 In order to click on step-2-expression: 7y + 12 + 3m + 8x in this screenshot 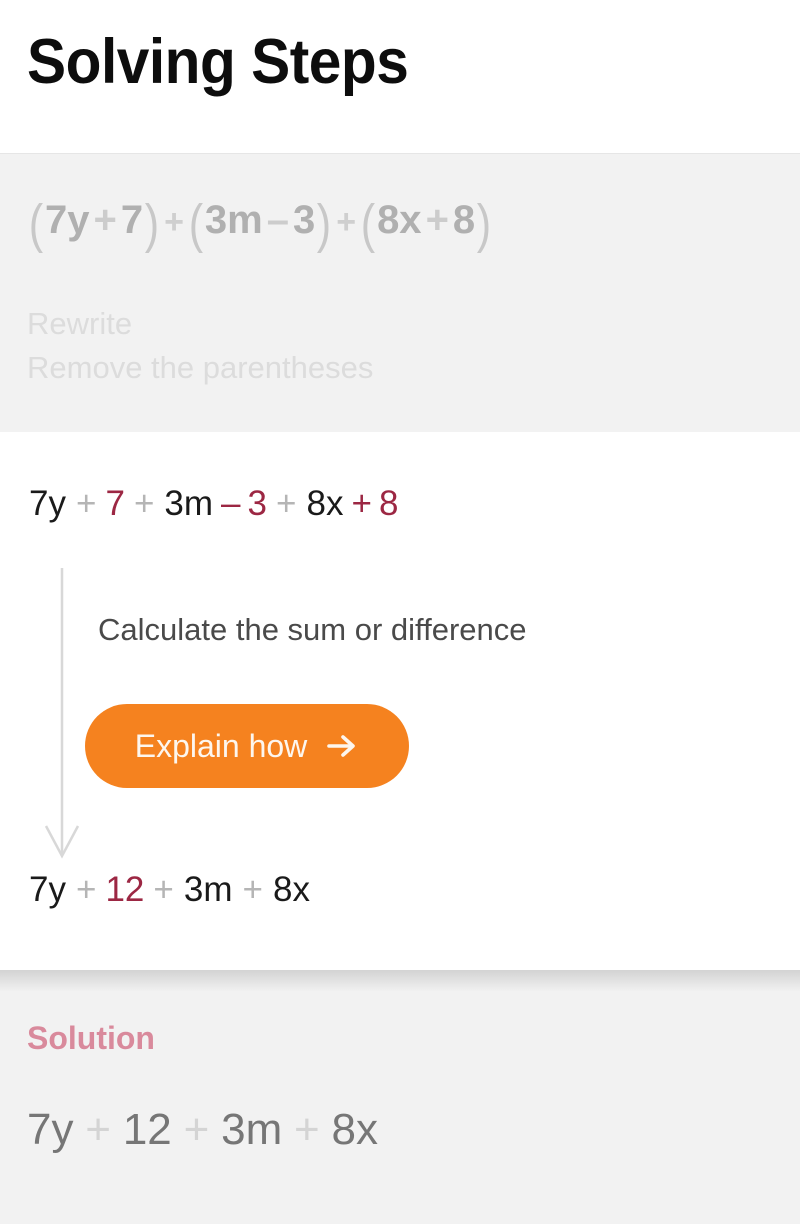, I will do `click(169, 889)`.